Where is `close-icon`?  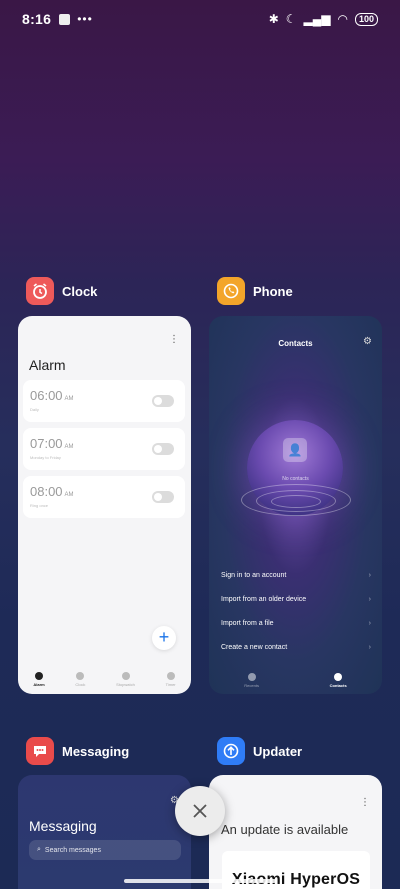 close-icon is located at coordinates (200, 811).